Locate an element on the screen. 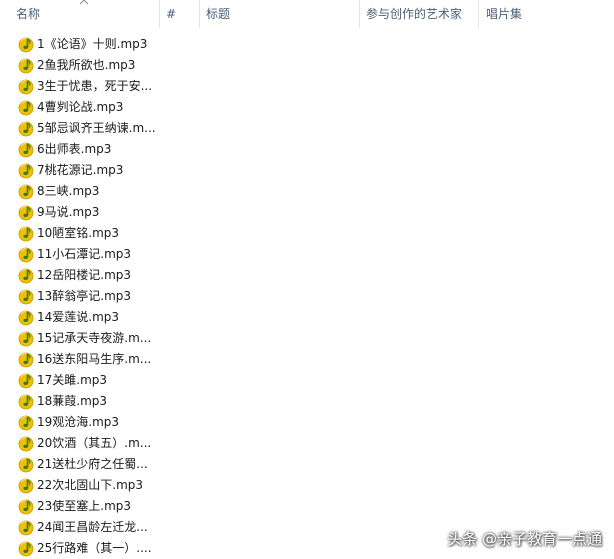 This screenshot has width=614, height=559. file-name: 6出师表.mp3 is located at coordinates (74, 149).